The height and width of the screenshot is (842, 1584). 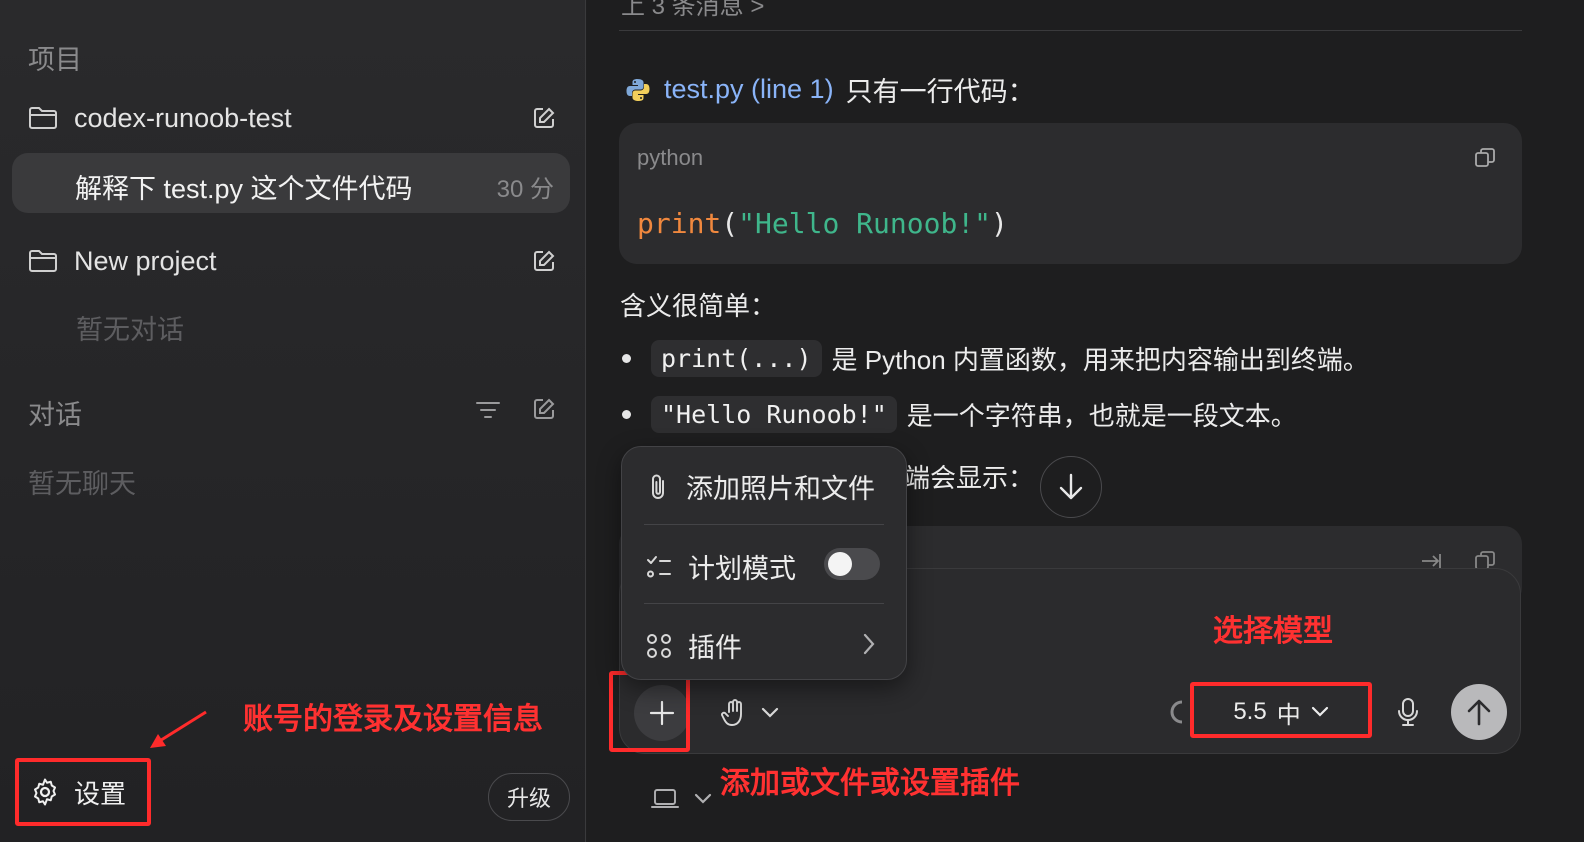 What do you see at coordinates (293, 118) in the screenshot?
I see `project-item-codex-runoob-test: codex-runoob-test` at bounding box center [293, 118].